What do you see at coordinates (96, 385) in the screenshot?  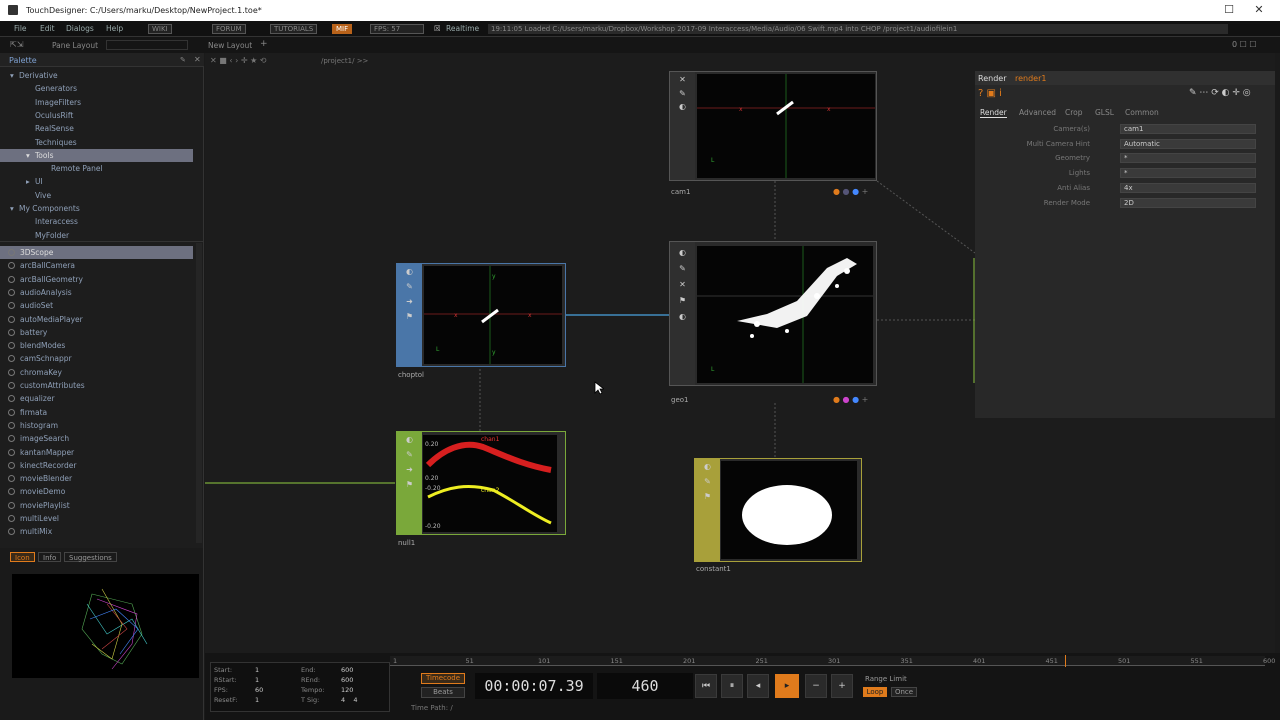 I see `palette-component-item: customAttributes` at bounding box center [96, 385].